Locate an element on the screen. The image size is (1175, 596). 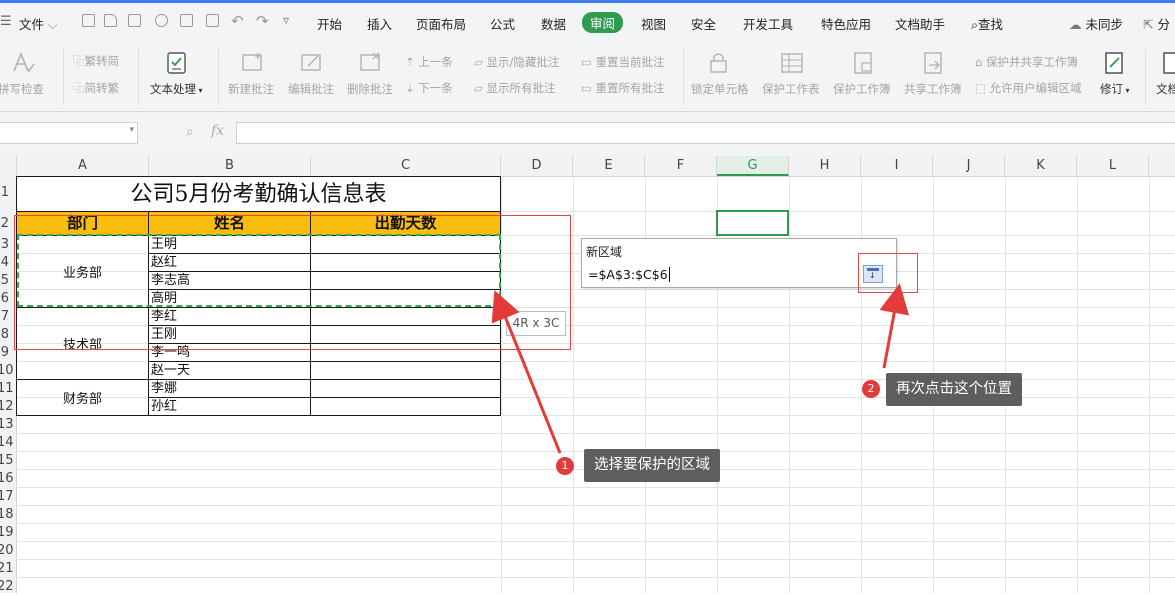
step-badge-2: 2 is located at coordinates (871, 389).